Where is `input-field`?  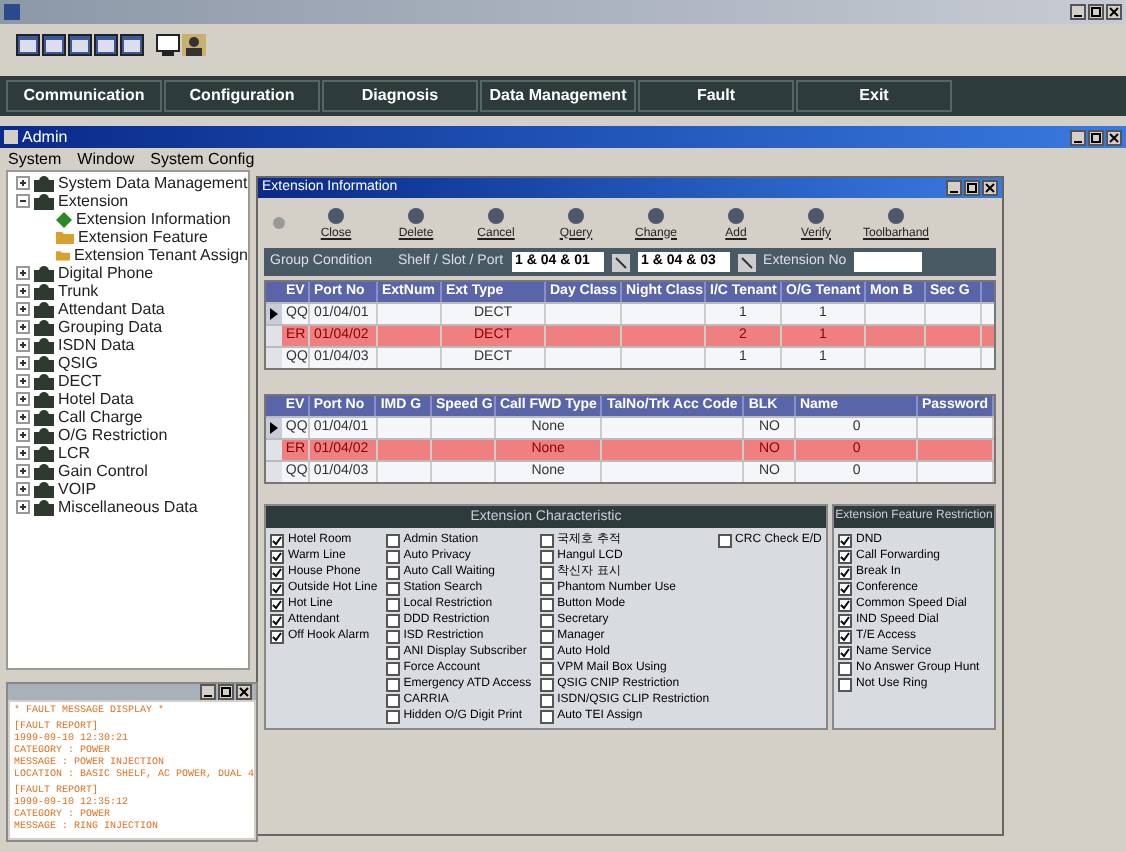
input-field is located at coordinates (888, 262).